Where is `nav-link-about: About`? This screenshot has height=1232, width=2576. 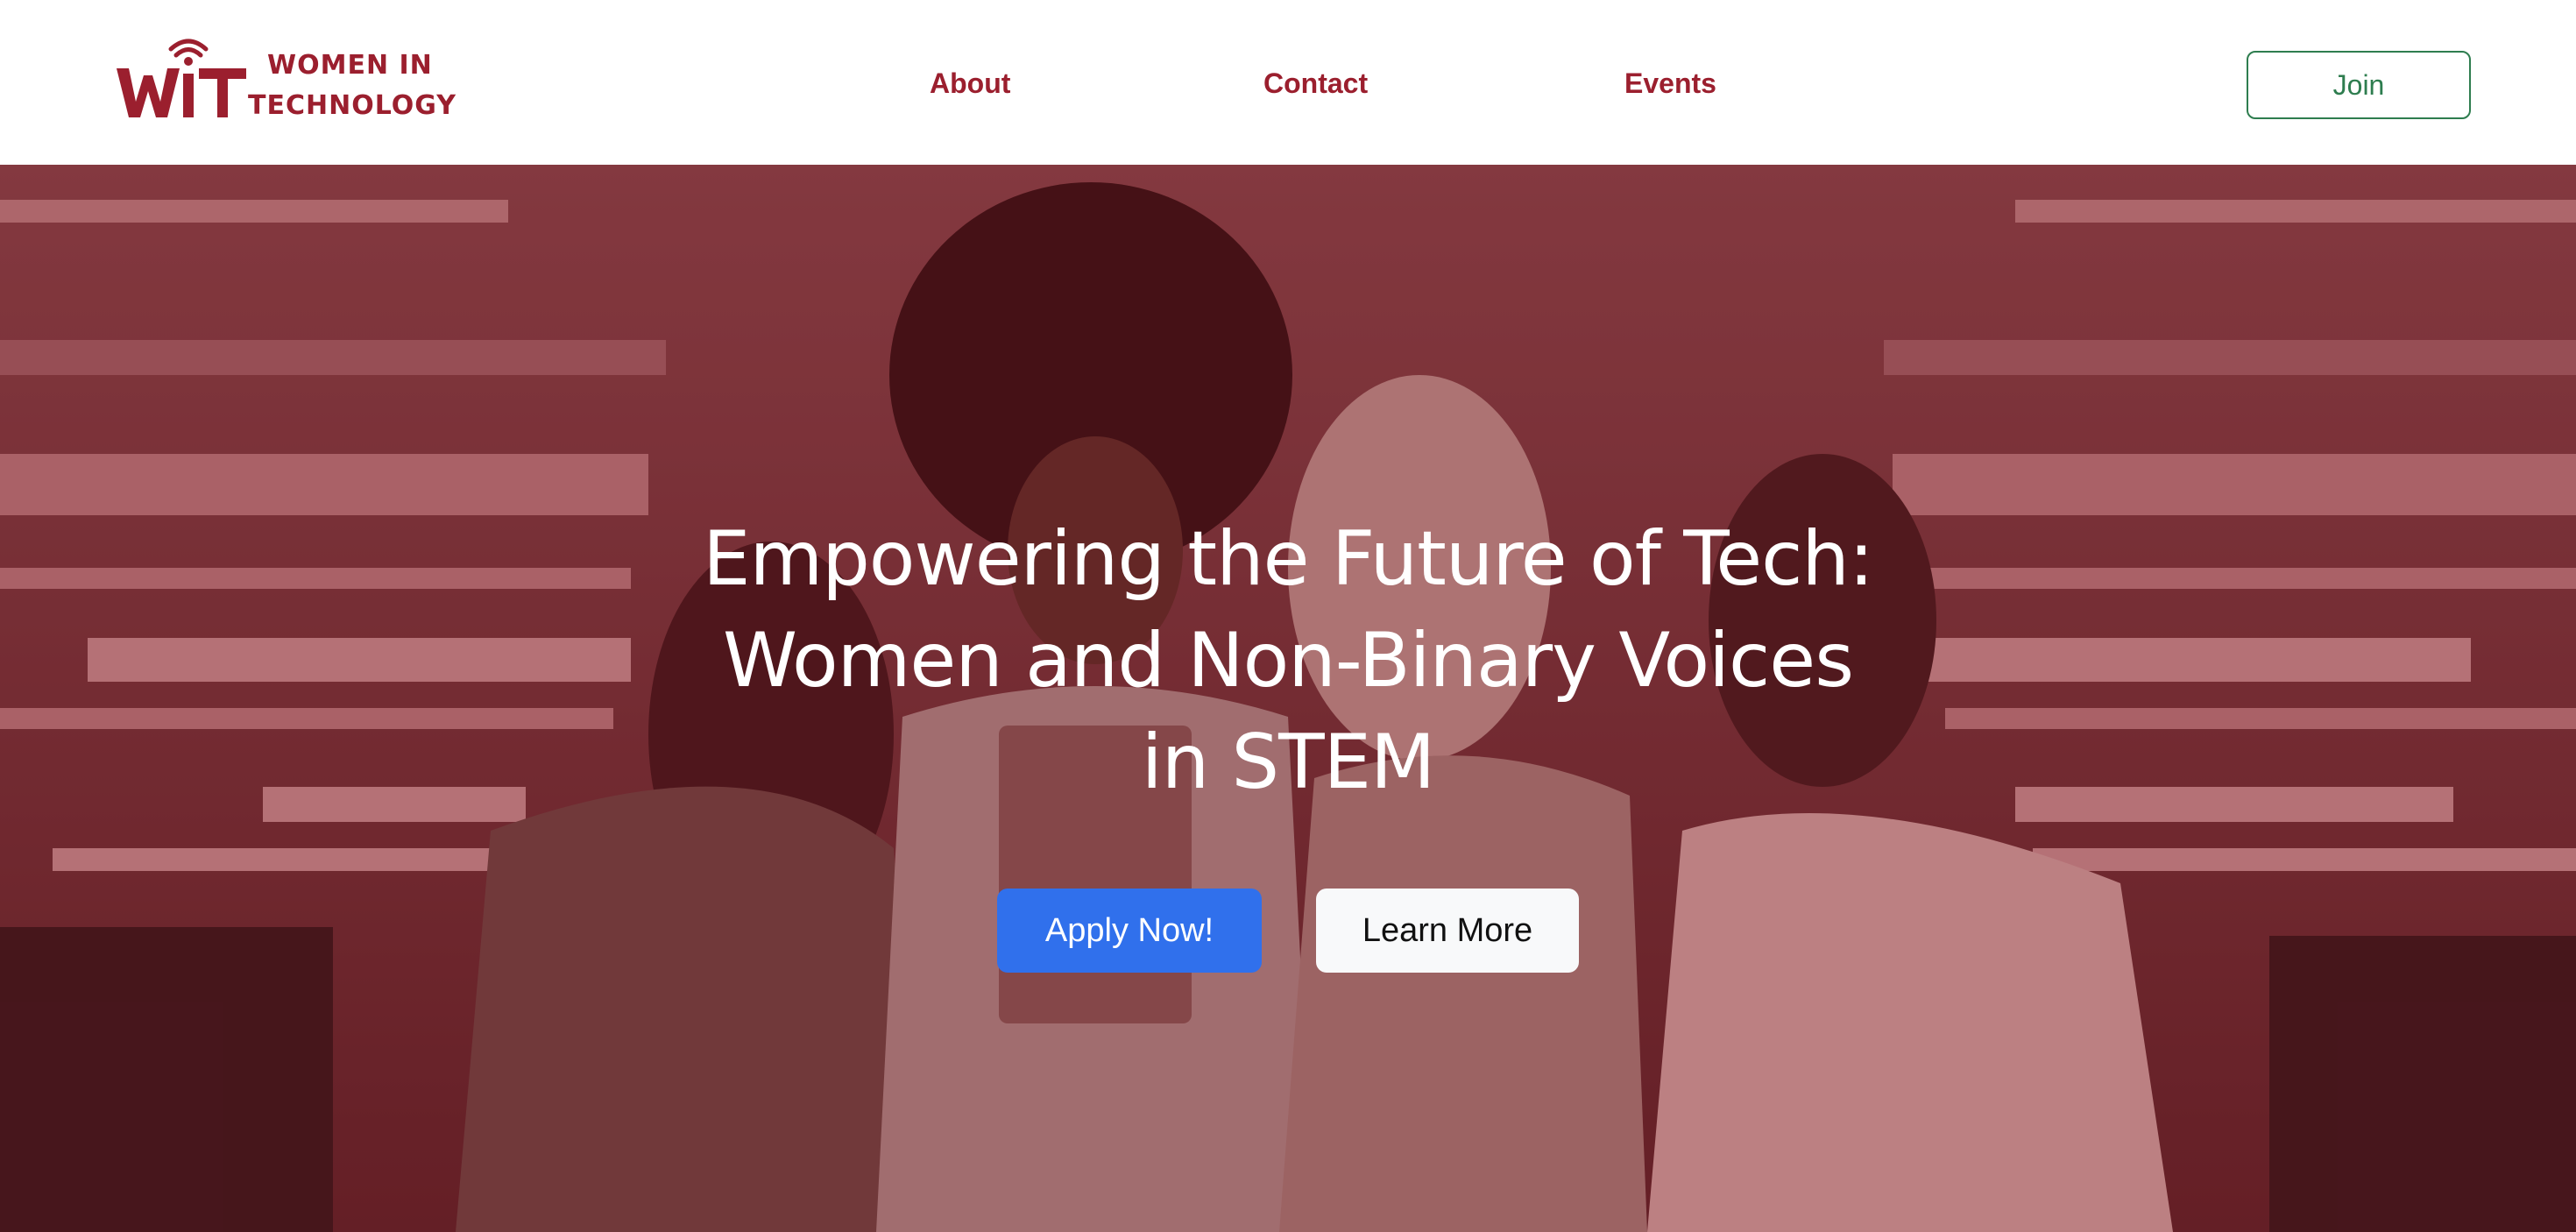 nav-link-about: About is located at coordinates (970, 83).